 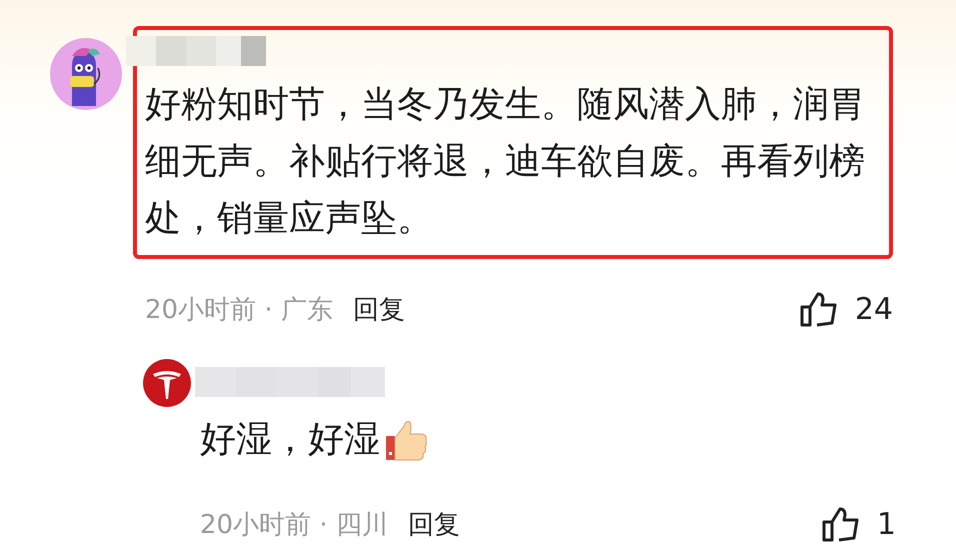 I want to click on comment-text: 好湿，好湿, so click(x=290, y=440).